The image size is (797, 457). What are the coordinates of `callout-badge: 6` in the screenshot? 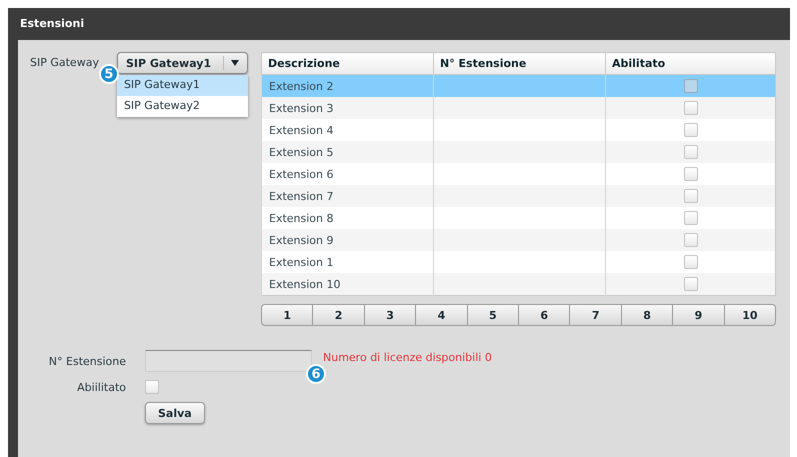 It's located at (316, 374).